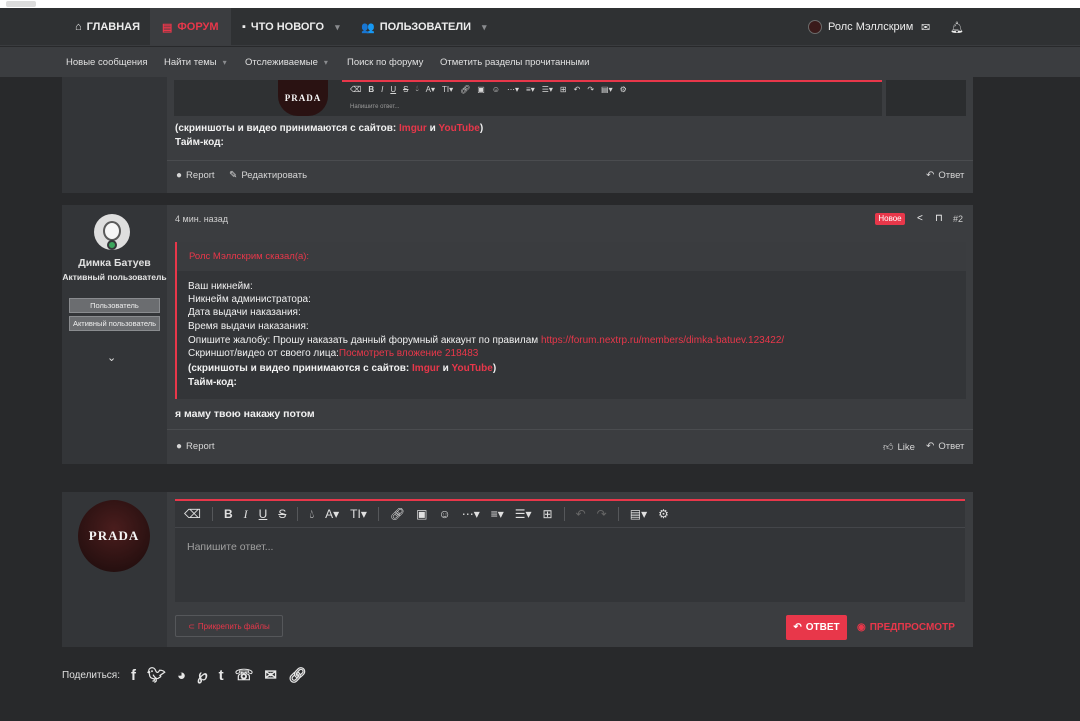 This screenshot has height=721, width=1080. Describe the element at coordinates (244, 675) in the screenshot. I see `whatsapp-icon: ☏` at that location.